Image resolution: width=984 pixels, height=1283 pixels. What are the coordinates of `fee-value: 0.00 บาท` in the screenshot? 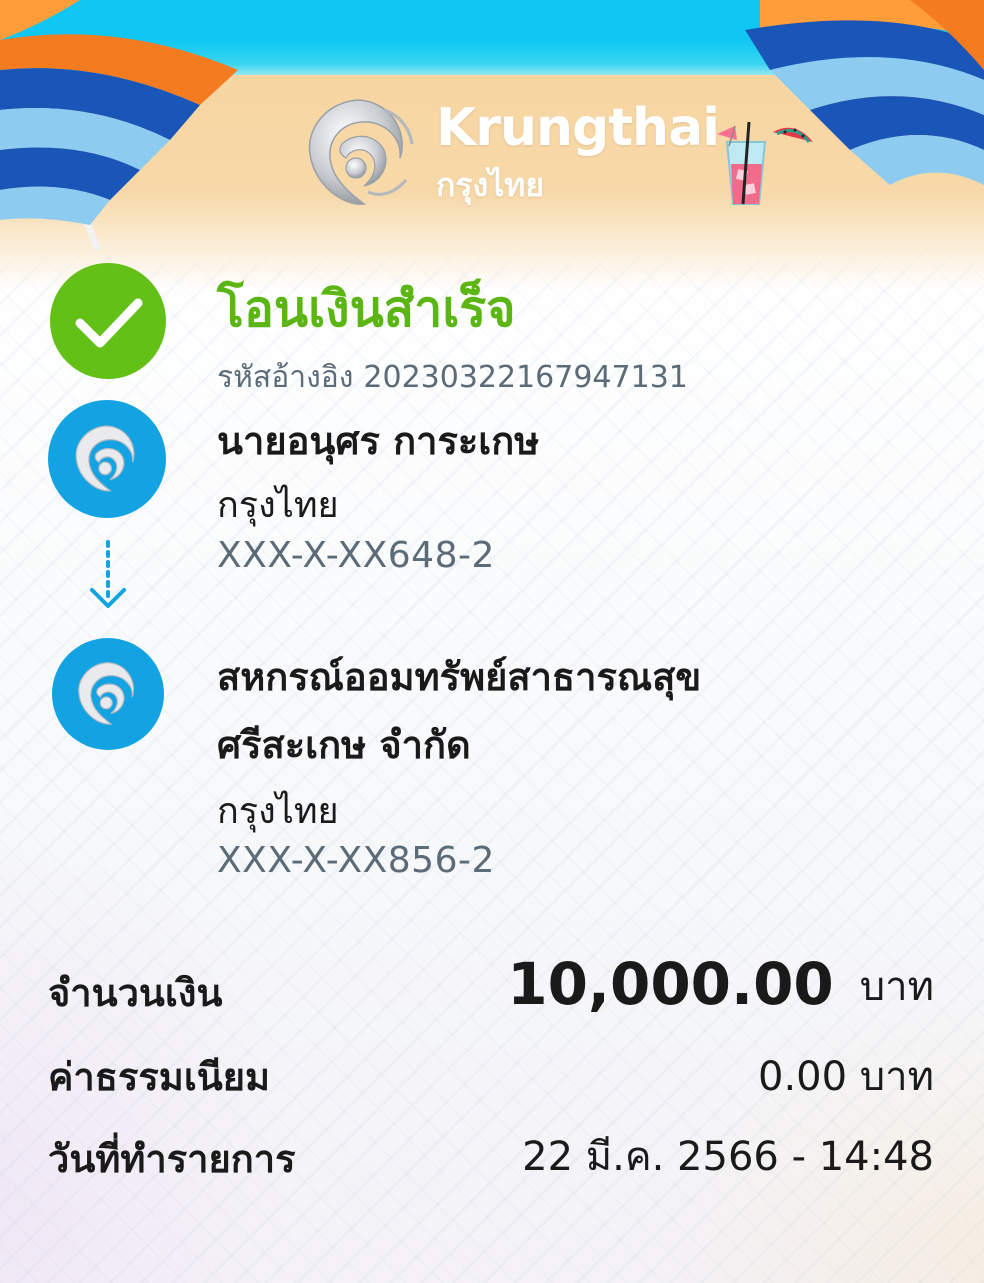 It's located at (846, 1077).